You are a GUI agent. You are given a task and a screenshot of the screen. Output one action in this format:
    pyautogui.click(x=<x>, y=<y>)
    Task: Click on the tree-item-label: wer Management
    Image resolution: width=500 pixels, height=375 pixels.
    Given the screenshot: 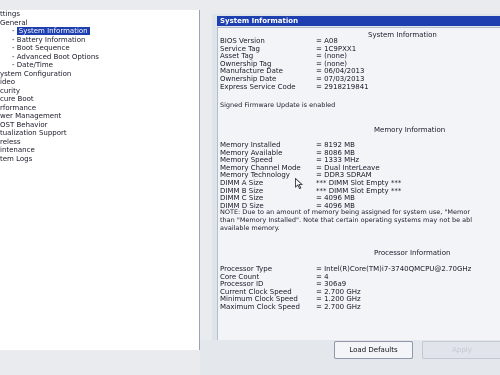 What is the action you would take?
    pyautogui.click(x=31, y=116)
    